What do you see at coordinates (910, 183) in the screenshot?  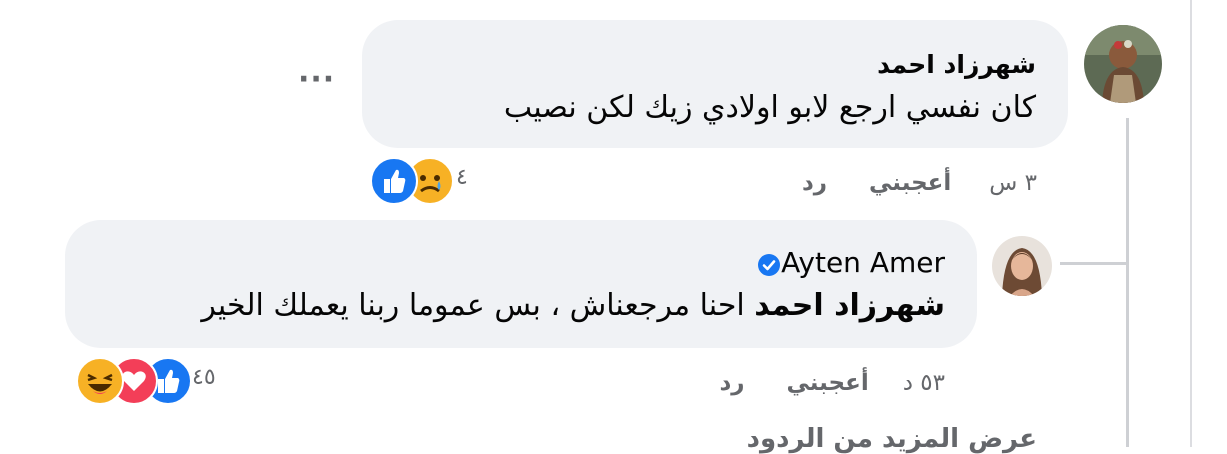 I see `like-button-1: أعجبني` at bounding box center [910, 183].